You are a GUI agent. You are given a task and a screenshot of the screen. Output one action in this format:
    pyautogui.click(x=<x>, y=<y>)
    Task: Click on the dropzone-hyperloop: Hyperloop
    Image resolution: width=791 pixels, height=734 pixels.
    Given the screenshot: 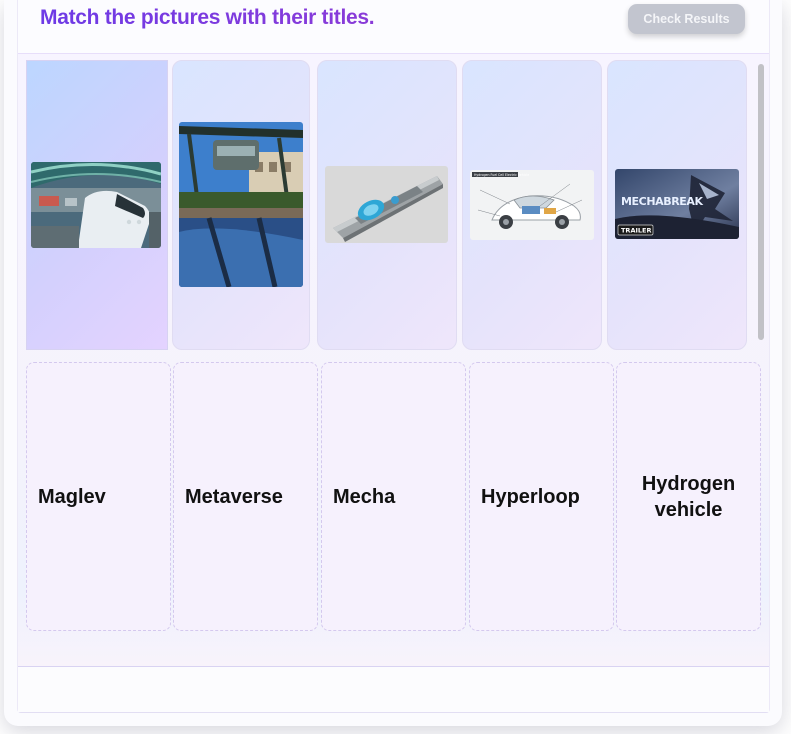 What is the action you would take?
    pyautogui.click(x=541, y=496)
    